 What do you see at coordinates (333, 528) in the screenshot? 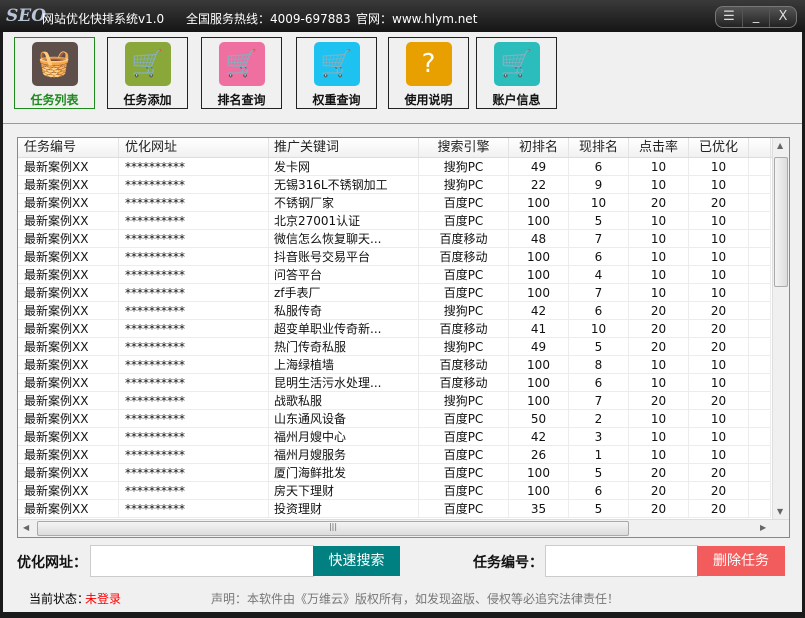
I see `horizontal-scroll-thumb: |||` at bounding box center [333, 528].